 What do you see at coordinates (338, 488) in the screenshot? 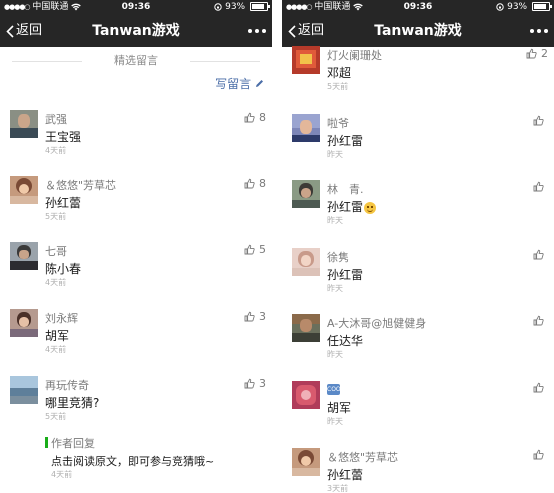
I see `comment-time: 3天前` at bounding box center [338, 488].